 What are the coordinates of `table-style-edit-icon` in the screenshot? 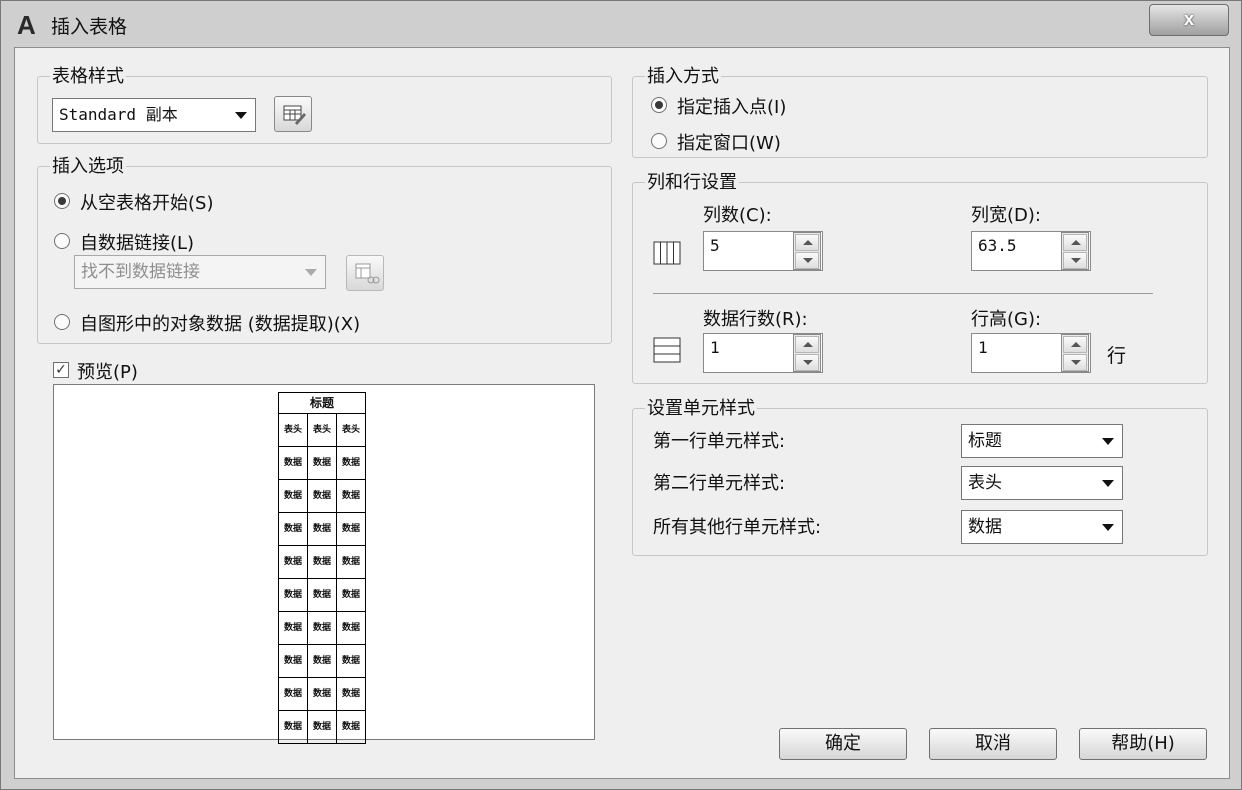 It's located at (294, 115).